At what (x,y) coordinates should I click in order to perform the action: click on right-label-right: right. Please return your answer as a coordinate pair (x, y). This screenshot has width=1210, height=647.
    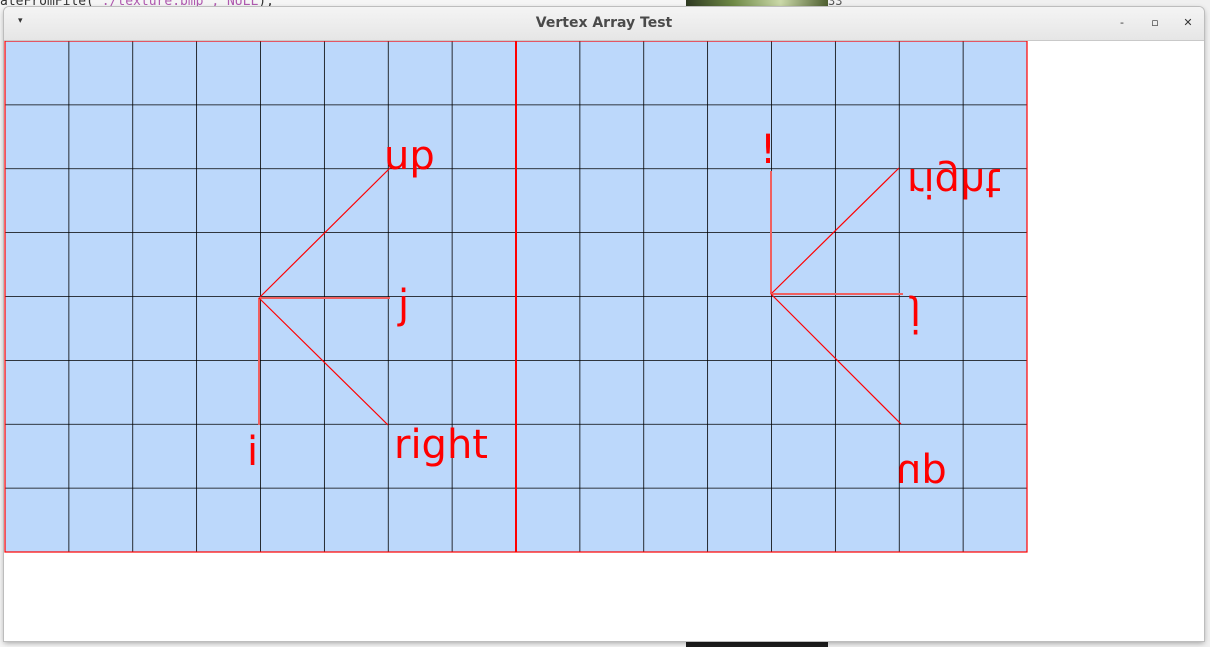
    Looking at the image, I should click on (954, 182).